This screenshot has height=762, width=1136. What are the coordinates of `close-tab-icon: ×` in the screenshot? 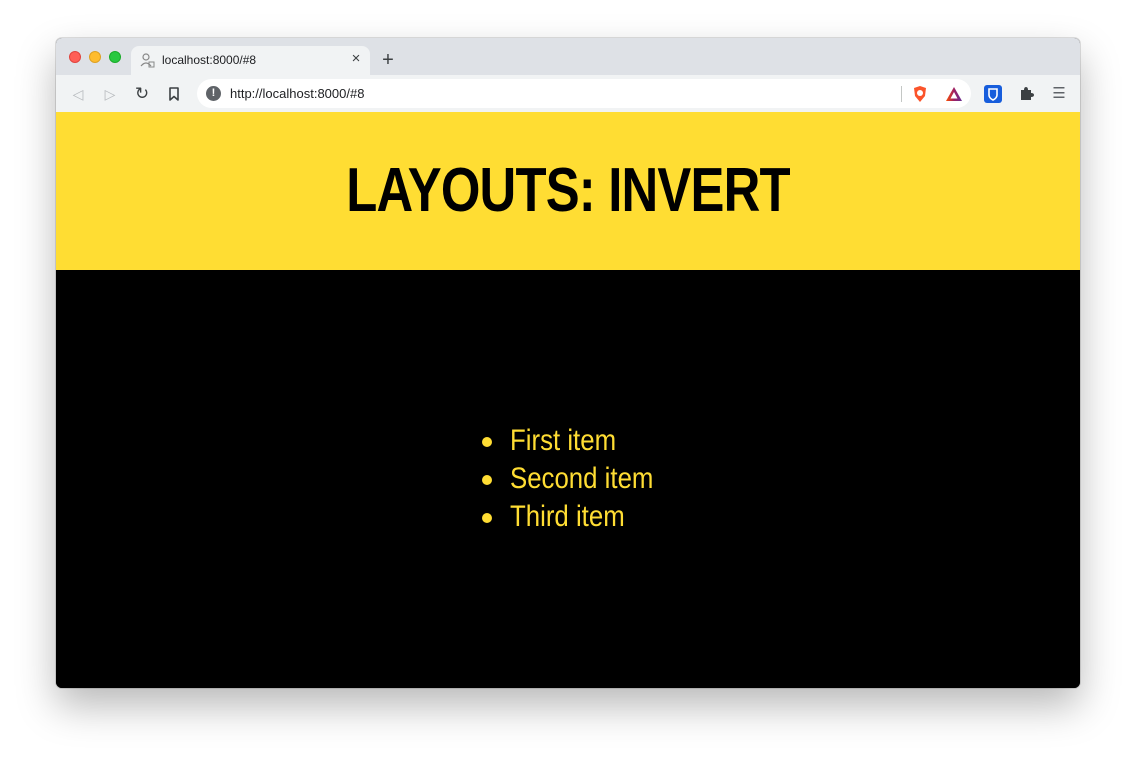 It's located at (356, 59).